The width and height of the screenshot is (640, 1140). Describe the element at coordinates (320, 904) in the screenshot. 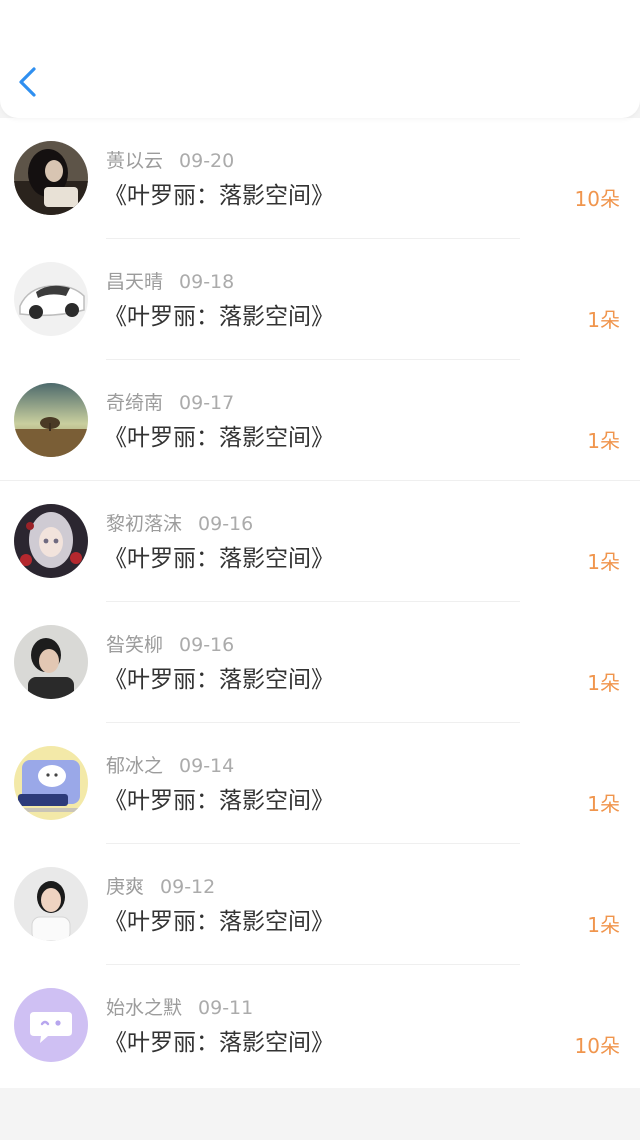

I see `list-item: 庚爽 09-12 《叶罗丽：落影空间》 1朵` at that location.